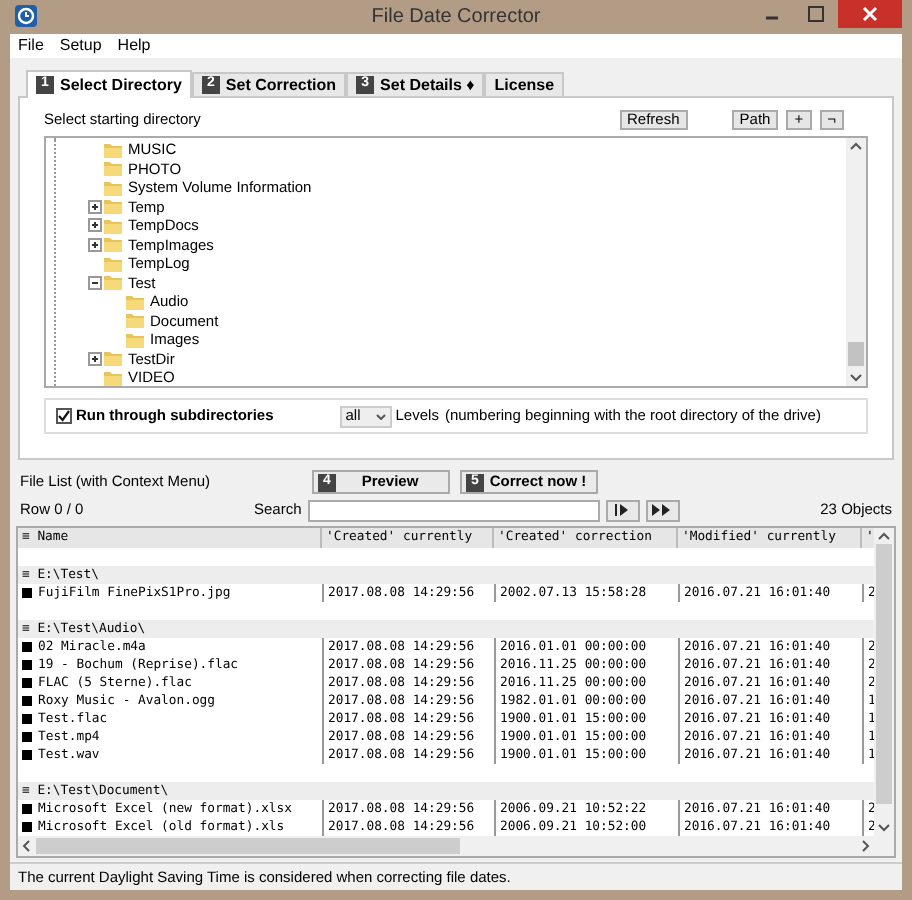 This screenshot has height=900, width=912. Describe the element at coordinates (26, 16) in the screenshot. I see `app-icon` at that location.